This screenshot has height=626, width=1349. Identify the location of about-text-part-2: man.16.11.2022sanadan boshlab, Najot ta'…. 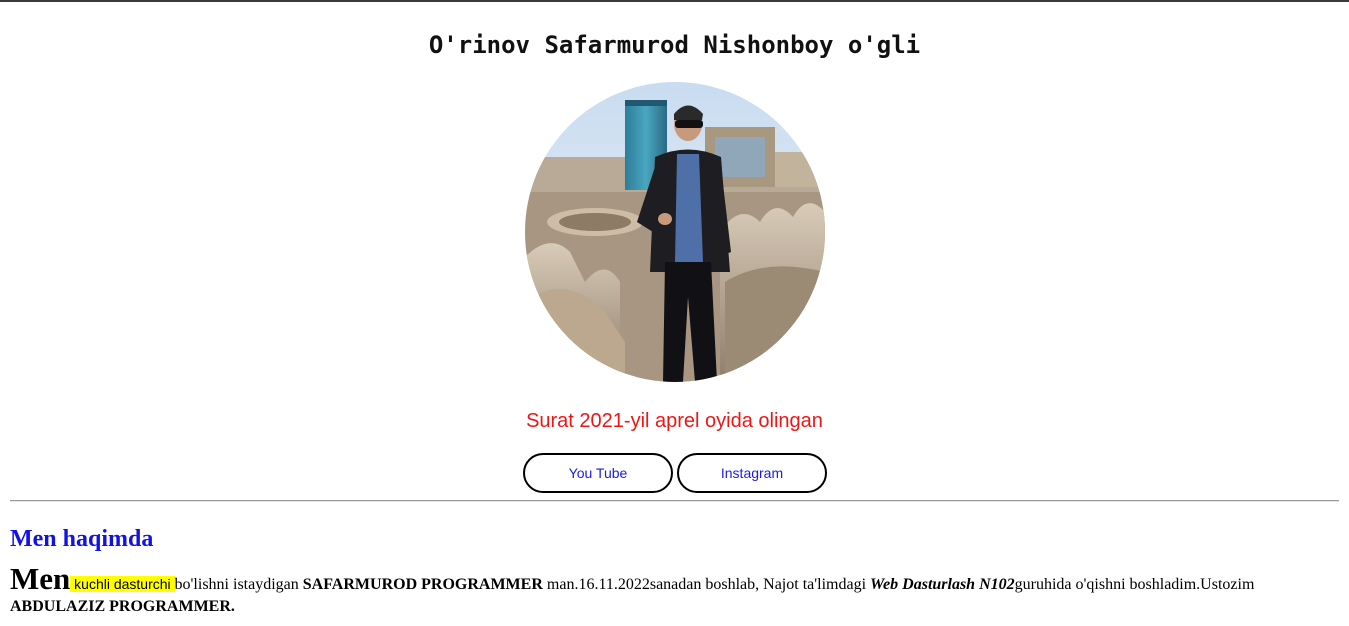
(706, 584).